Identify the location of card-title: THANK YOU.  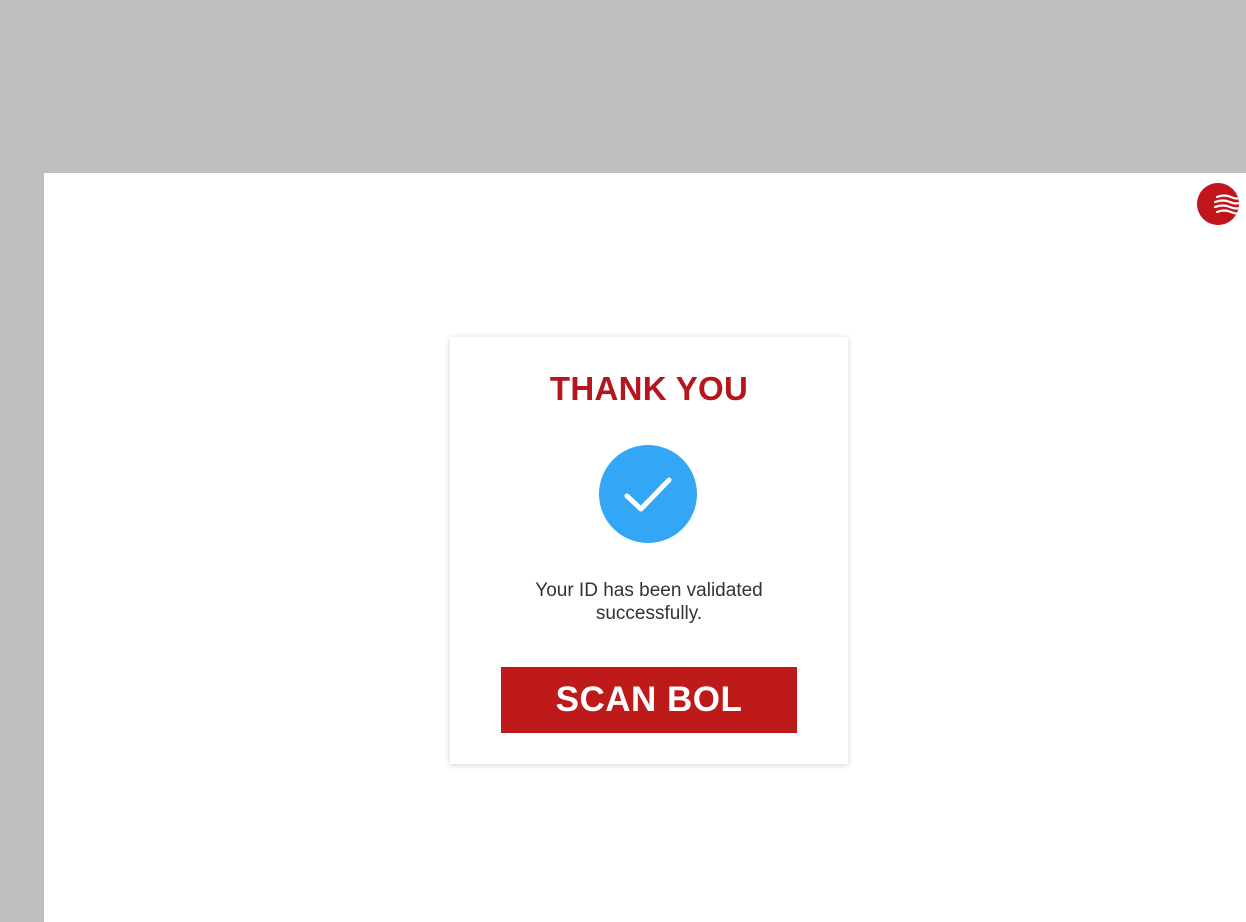
(649, 388).